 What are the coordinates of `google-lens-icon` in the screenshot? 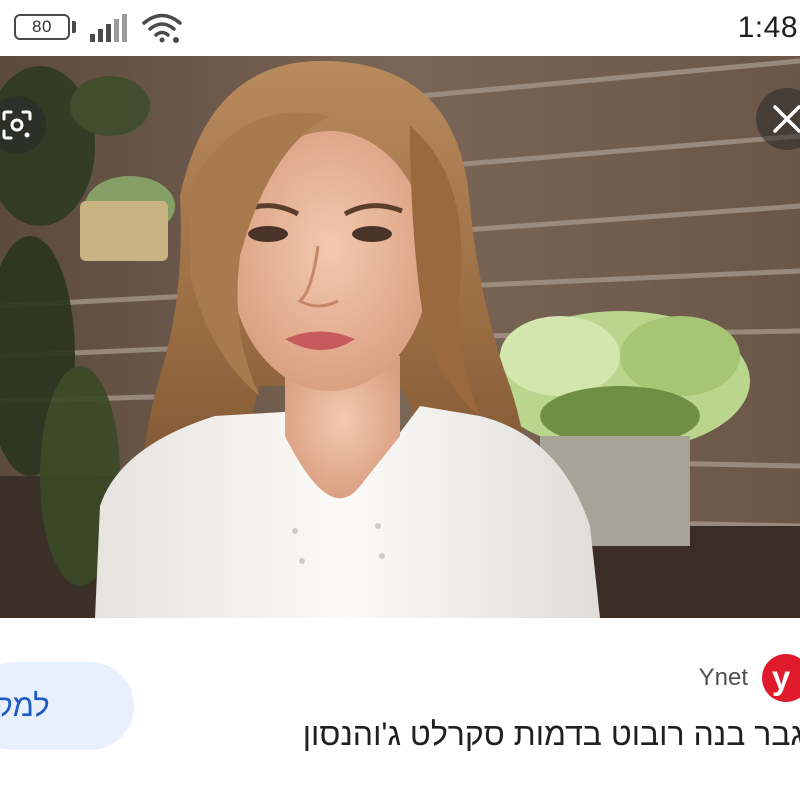 It's located at (17, 125).